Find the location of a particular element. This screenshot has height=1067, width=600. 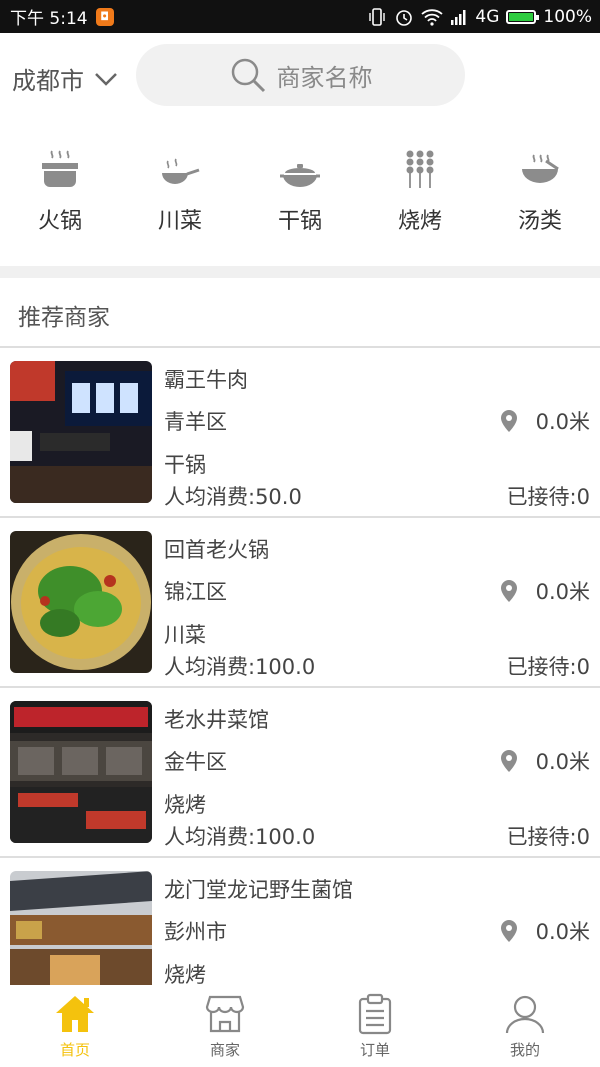

tab-label: 我的 is located at coordinates (524, 1050).